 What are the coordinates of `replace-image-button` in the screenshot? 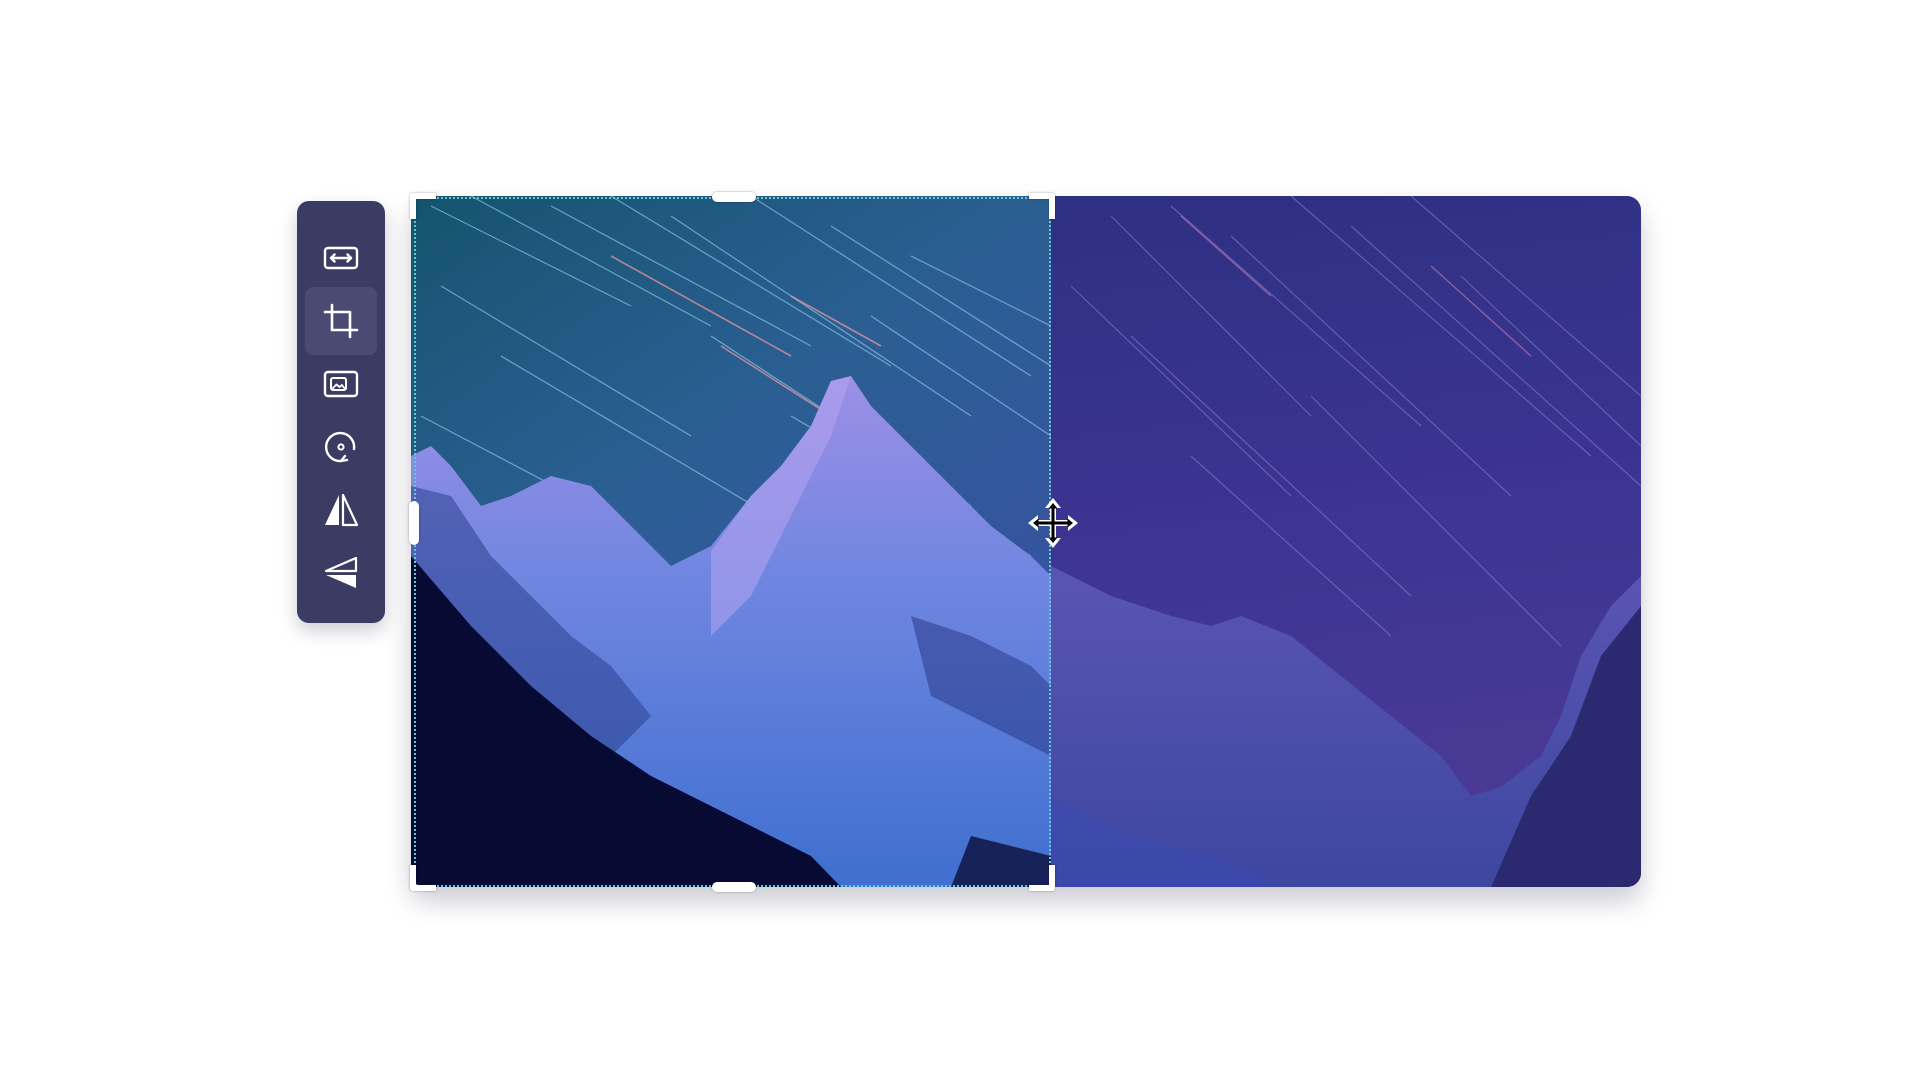 It's located at (341, 384).